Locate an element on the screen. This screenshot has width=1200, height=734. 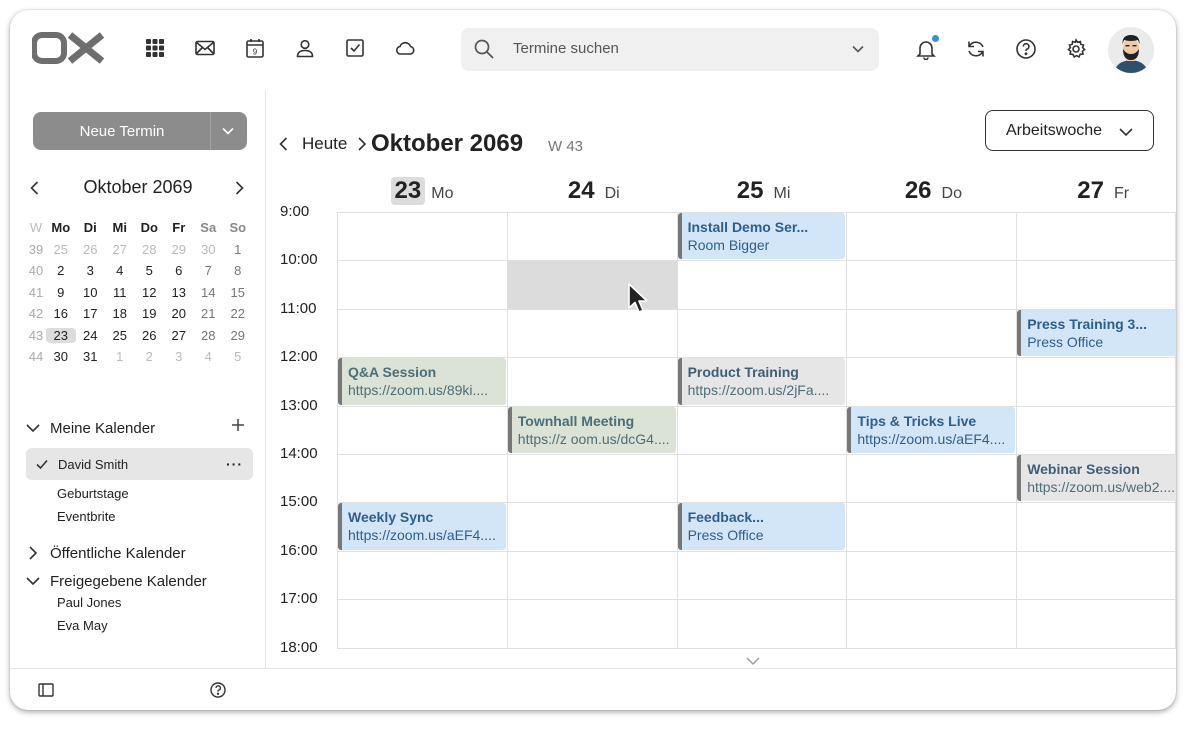
mini-calendar-day: 22 is located at coordinates (238, 313).